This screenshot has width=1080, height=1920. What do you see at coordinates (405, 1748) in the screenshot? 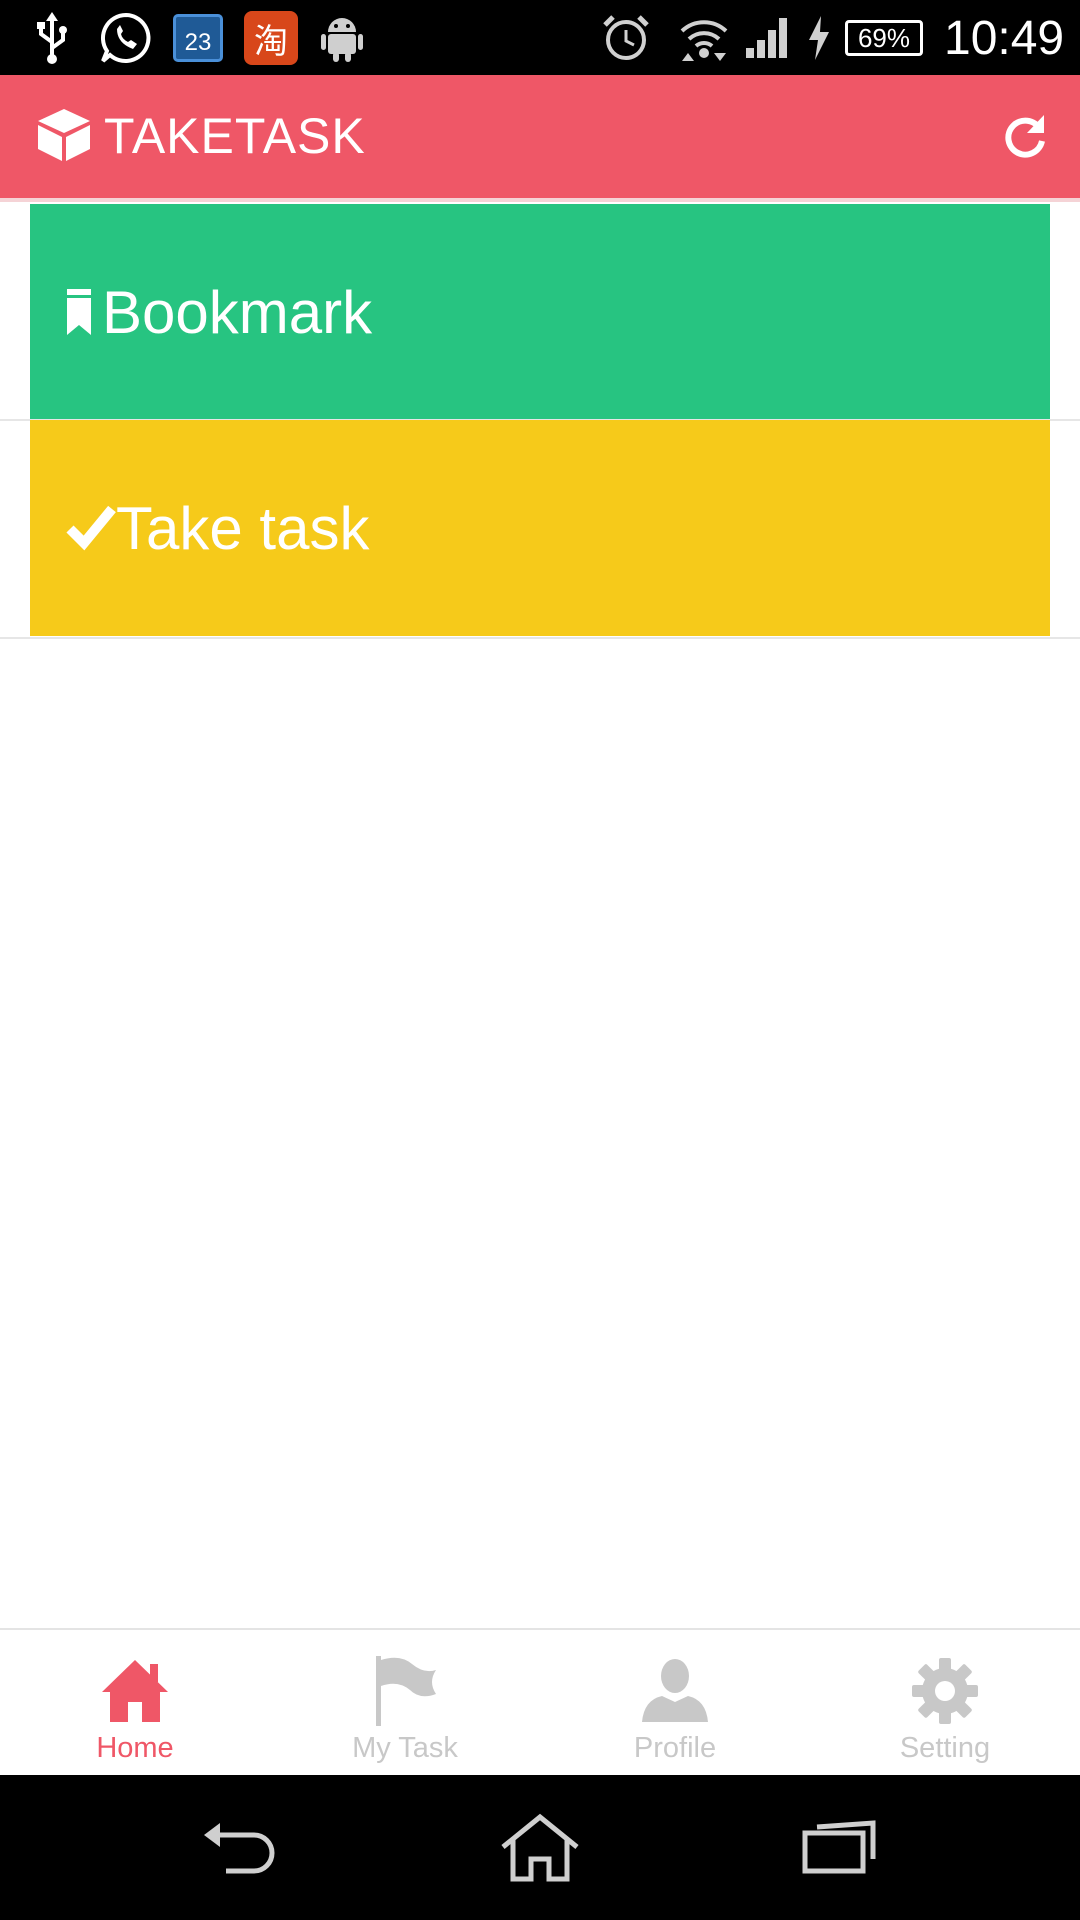
I see `nav-my-task-label: My Task` at bounding box center [405, 1748].